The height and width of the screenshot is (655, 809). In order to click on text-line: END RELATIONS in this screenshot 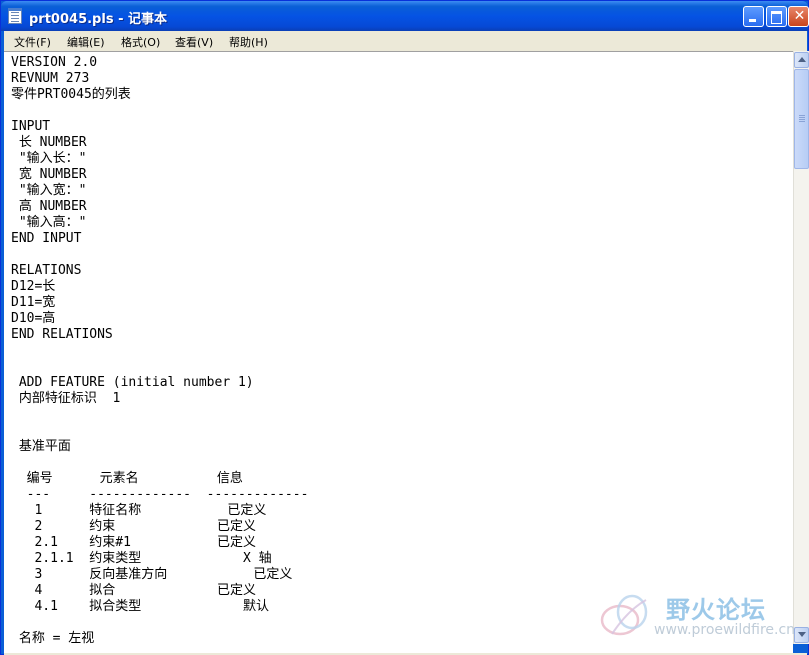, I will do `click(62, 334)`.